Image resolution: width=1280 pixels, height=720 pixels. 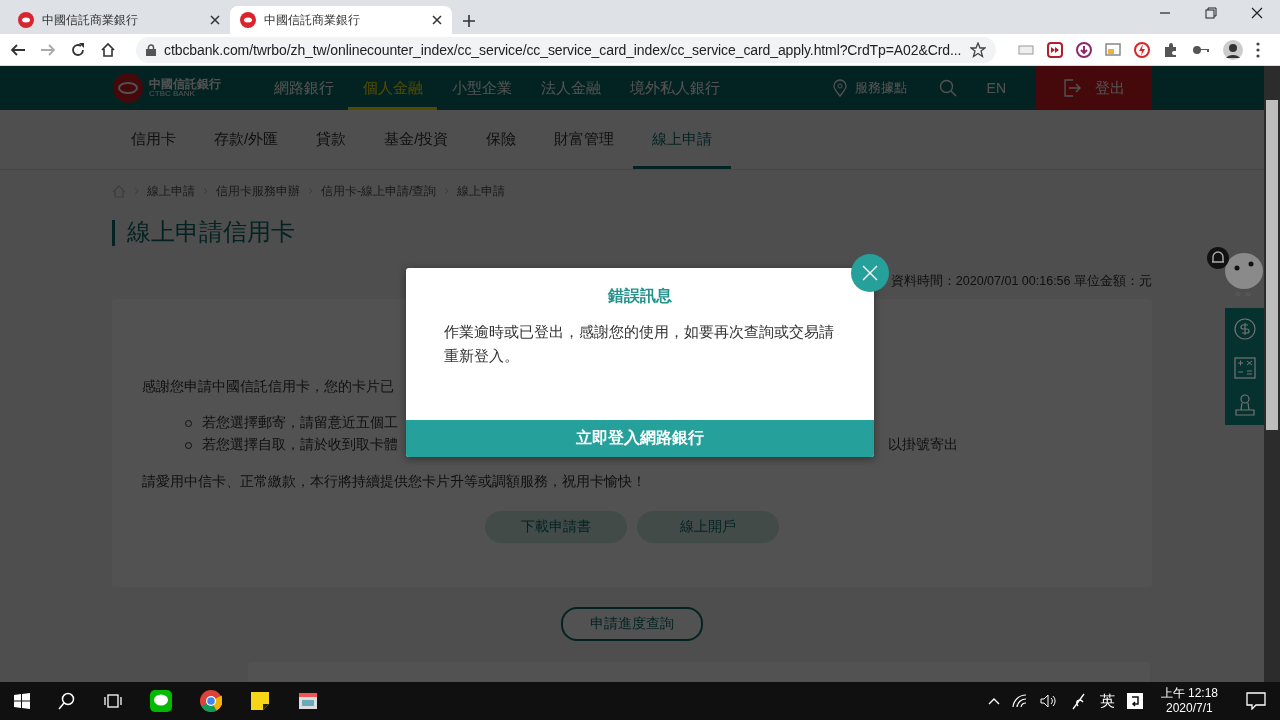 I want to click on subnav-tab: 基金/投資, so click(x=416, y=139).